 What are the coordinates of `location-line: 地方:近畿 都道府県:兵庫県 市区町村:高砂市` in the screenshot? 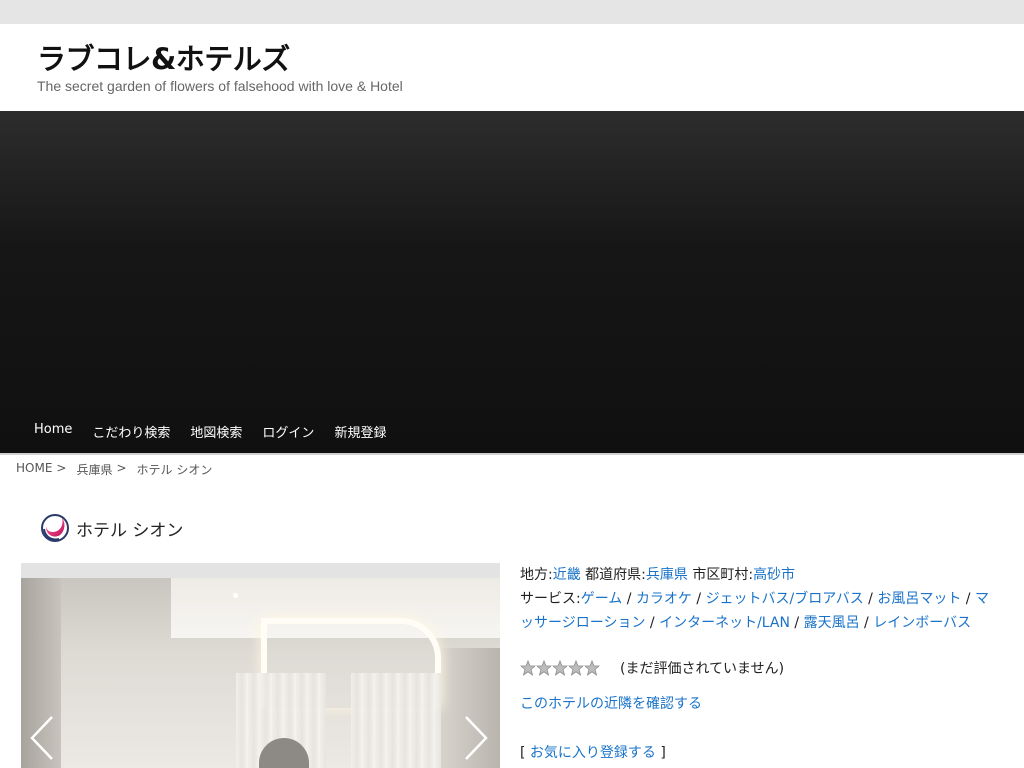 It's located at (760, 575).